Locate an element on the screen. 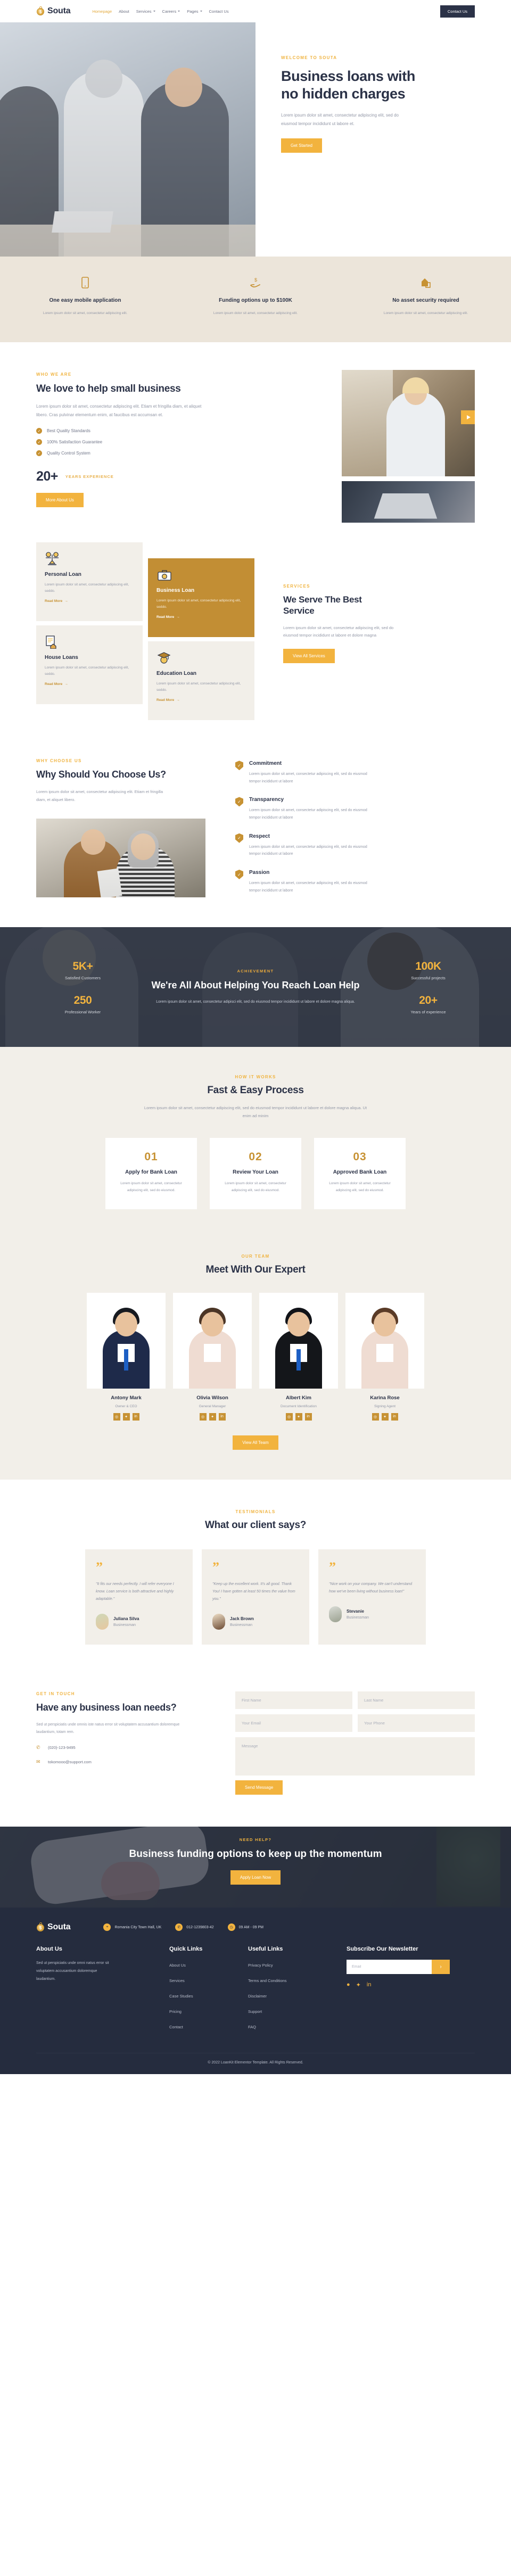 The image size is (511, 2576). hero-eyebrow: WELCOME TO SOUTA is located at coordinates (309, 57).